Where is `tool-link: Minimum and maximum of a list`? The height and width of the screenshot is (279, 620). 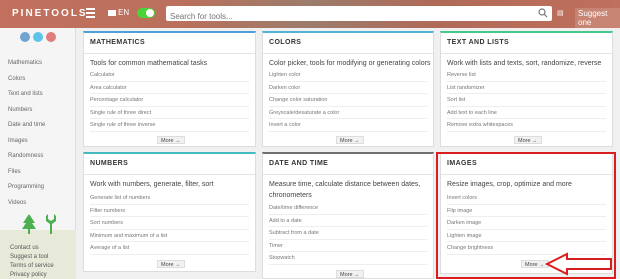 tool-link: Minimum and maximum of a list is located at coordinates (169, 236).